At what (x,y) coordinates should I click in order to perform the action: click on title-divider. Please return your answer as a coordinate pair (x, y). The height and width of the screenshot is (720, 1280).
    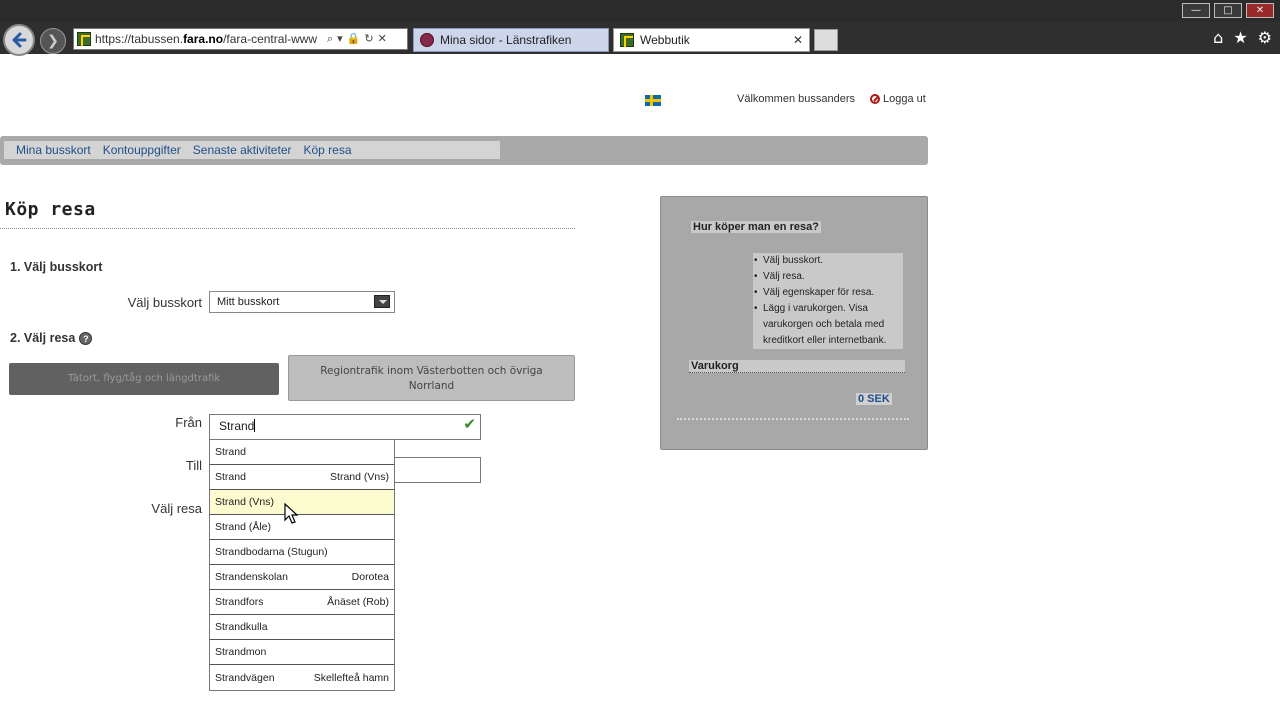
    Looking at the image, I should click on (287, 228).